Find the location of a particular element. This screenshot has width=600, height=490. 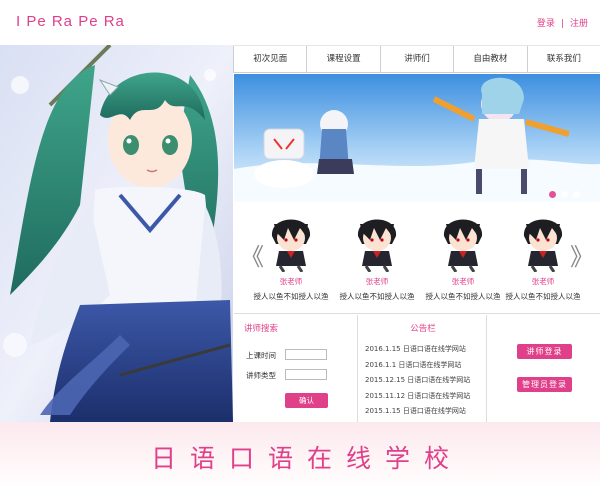

banner-dots is located at coordinates (564, 194).